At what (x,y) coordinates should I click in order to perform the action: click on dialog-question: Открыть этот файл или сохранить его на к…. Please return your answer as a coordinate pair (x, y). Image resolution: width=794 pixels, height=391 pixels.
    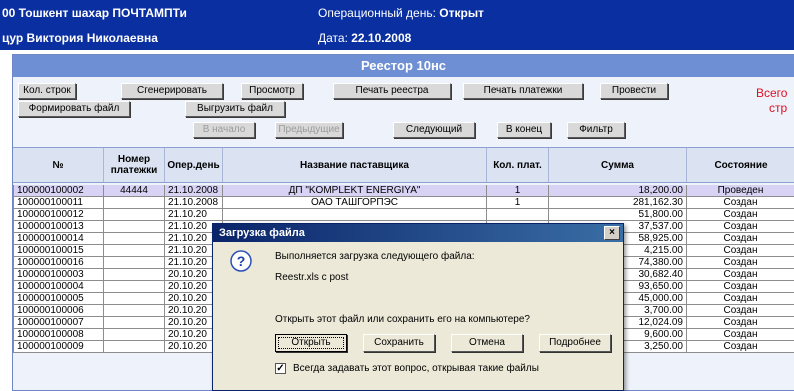
    Looking at the image, I should click on (402, 319).